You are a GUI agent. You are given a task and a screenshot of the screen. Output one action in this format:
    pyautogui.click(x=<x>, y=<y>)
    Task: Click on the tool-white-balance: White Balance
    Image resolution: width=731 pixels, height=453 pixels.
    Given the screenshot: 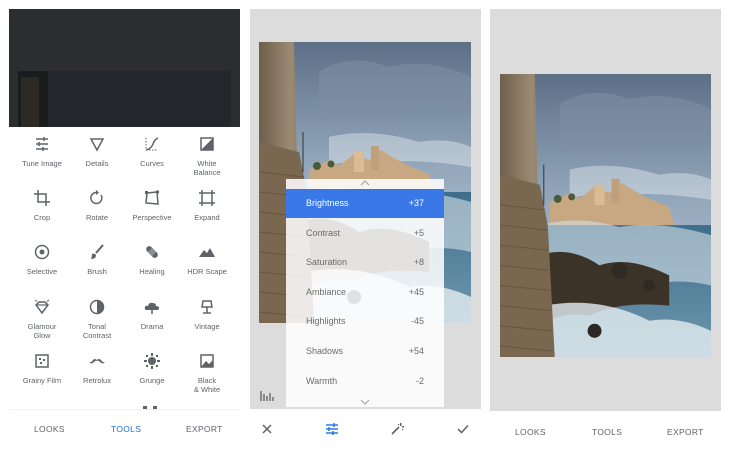 What is the action you would take?
    pyautogui.click(x=207, y=156)
    